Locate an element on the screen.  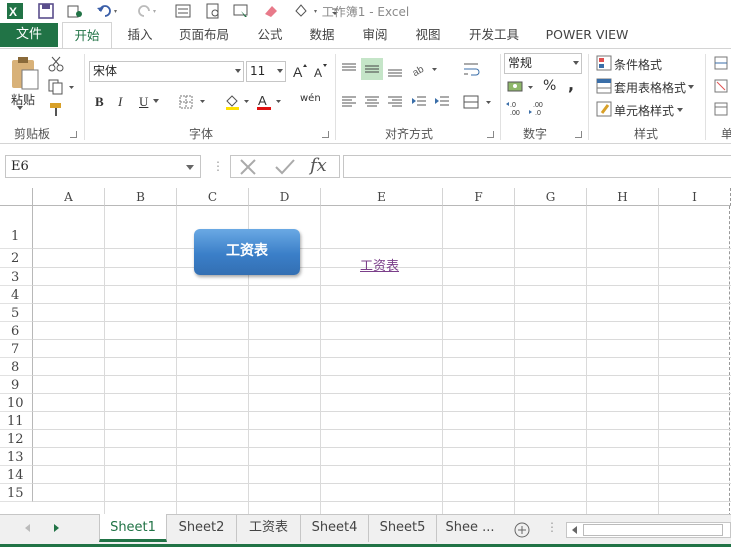
tab-power-view: POWER VIEW is located at coordinates (587, 35).